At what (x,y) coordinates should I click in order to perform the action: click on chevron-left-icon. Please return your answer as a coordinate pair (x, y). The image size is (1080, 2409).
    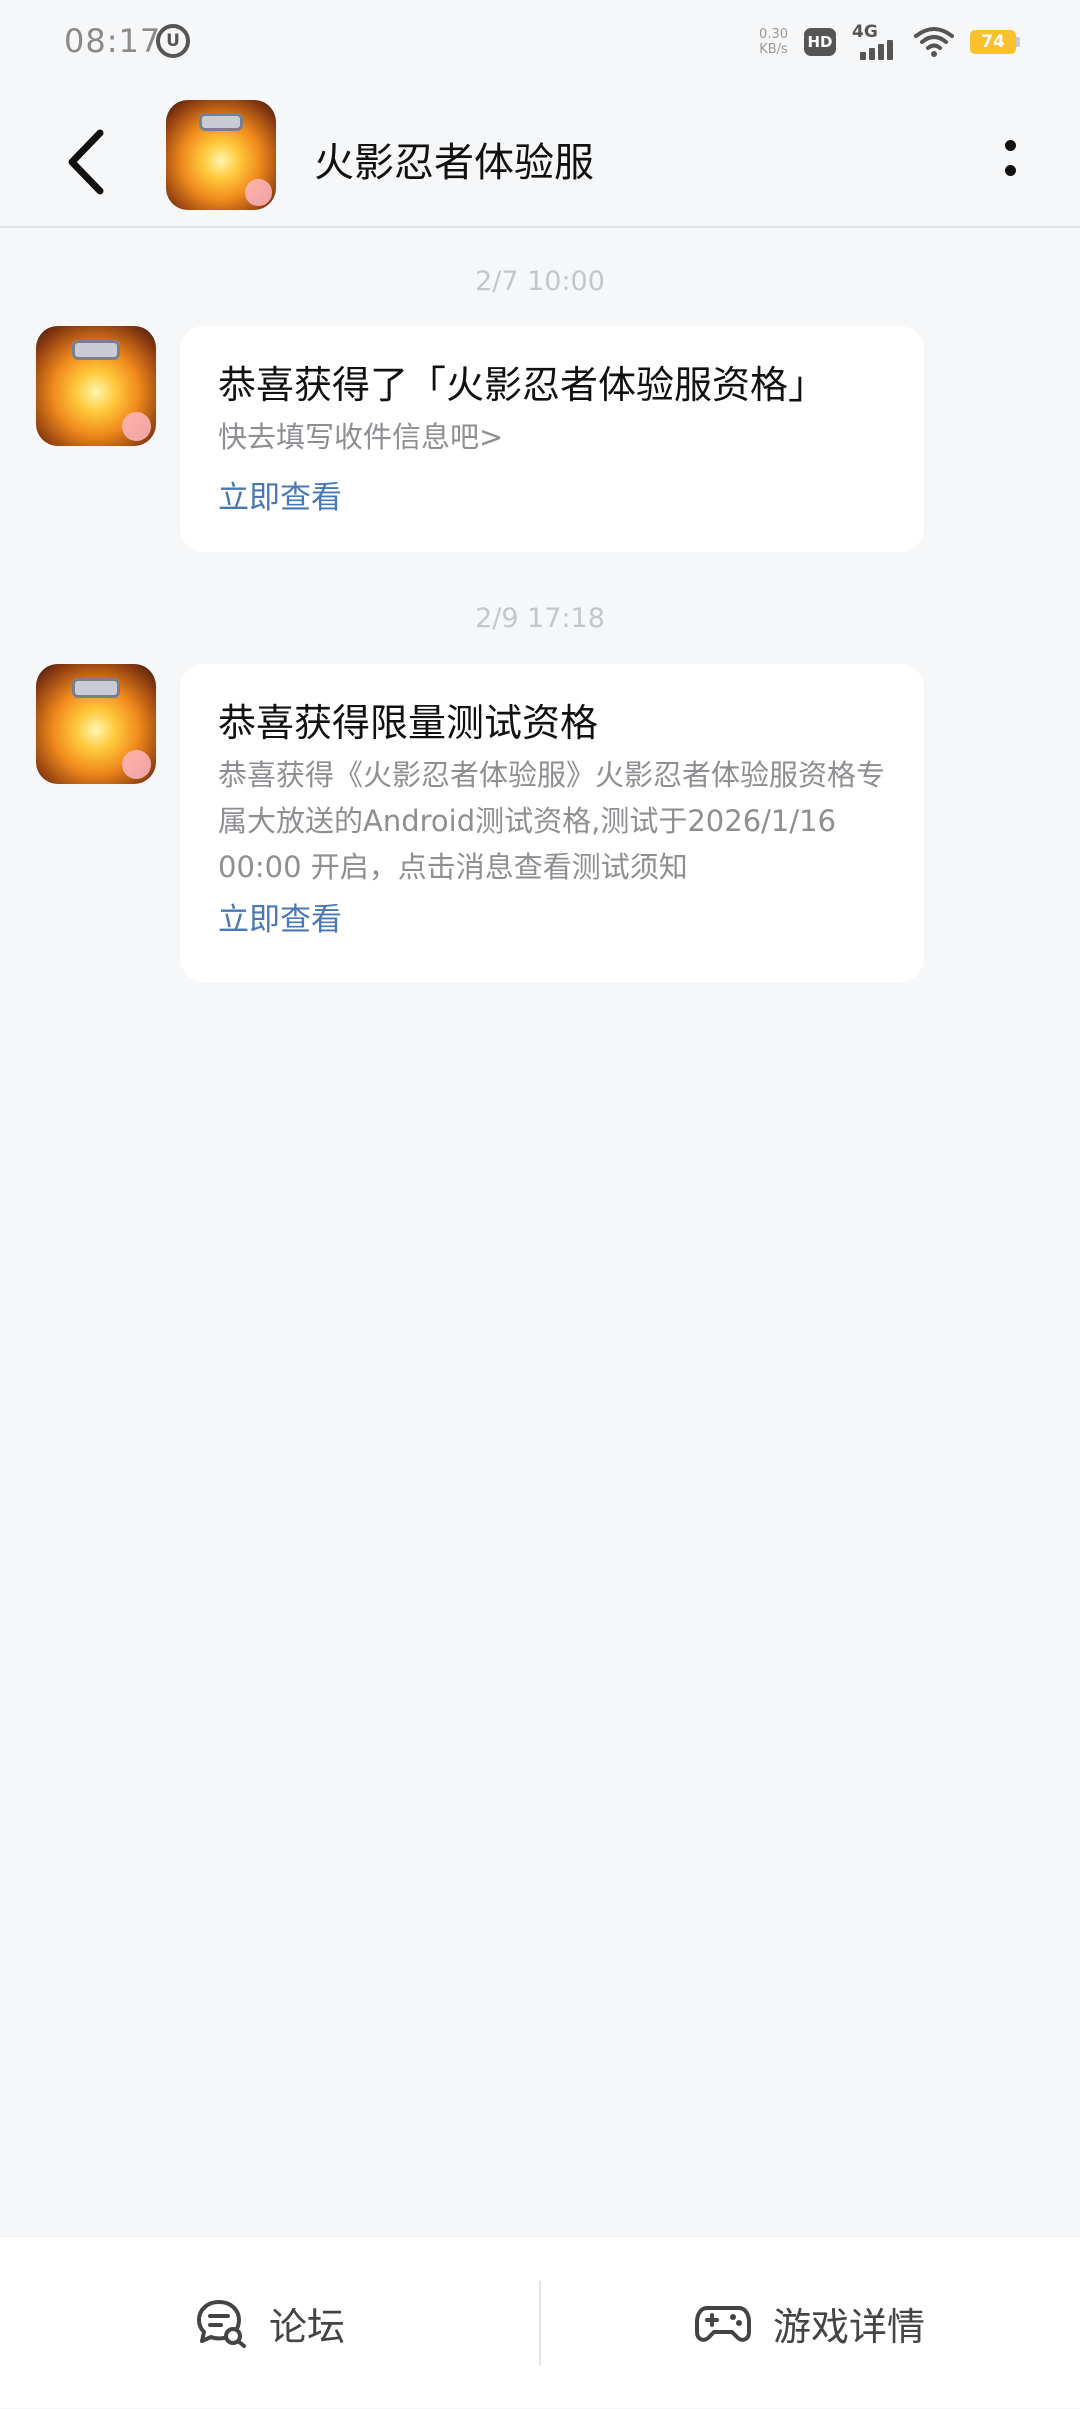
    Looking at the image, I should click on (86, 162).